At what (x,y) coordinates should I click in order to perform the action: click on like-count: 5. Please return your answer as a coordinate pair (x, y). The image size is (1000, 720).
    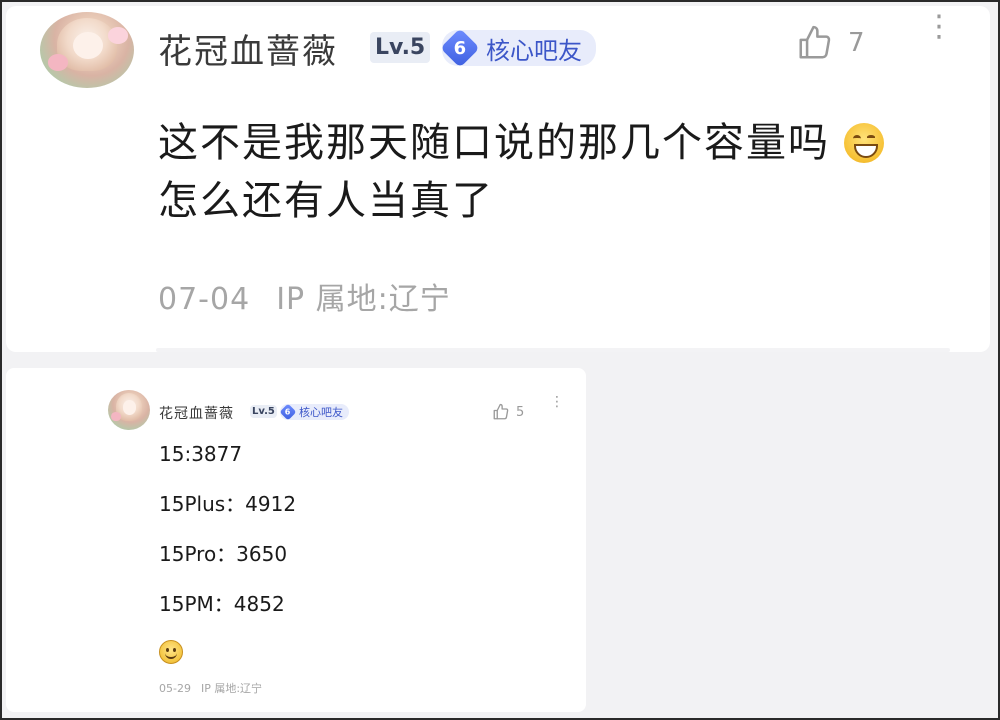
    Looking at the image, I should click on (520, 412).